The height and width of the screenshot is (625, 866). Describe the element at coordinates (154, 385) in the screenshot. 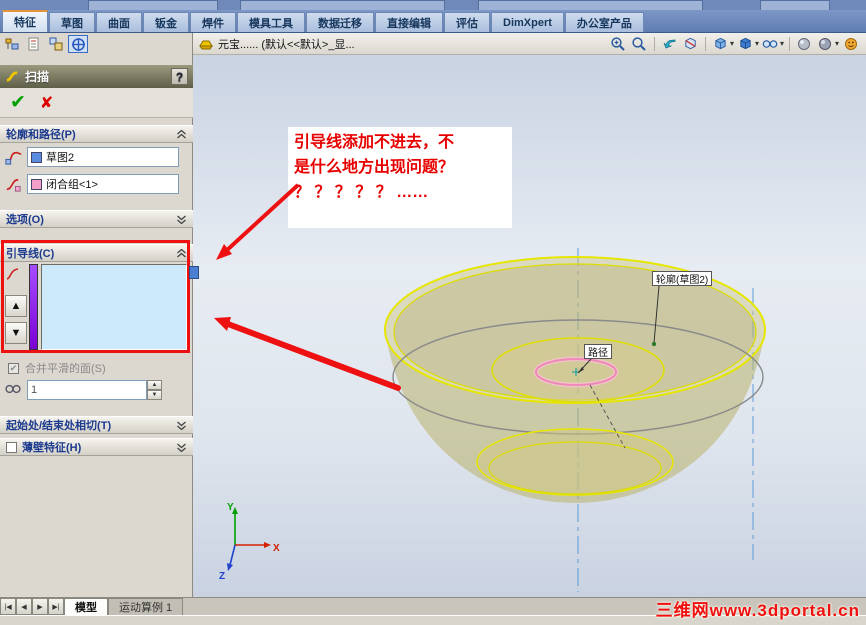

I see `spinner-up-icon: ▲` at that location.